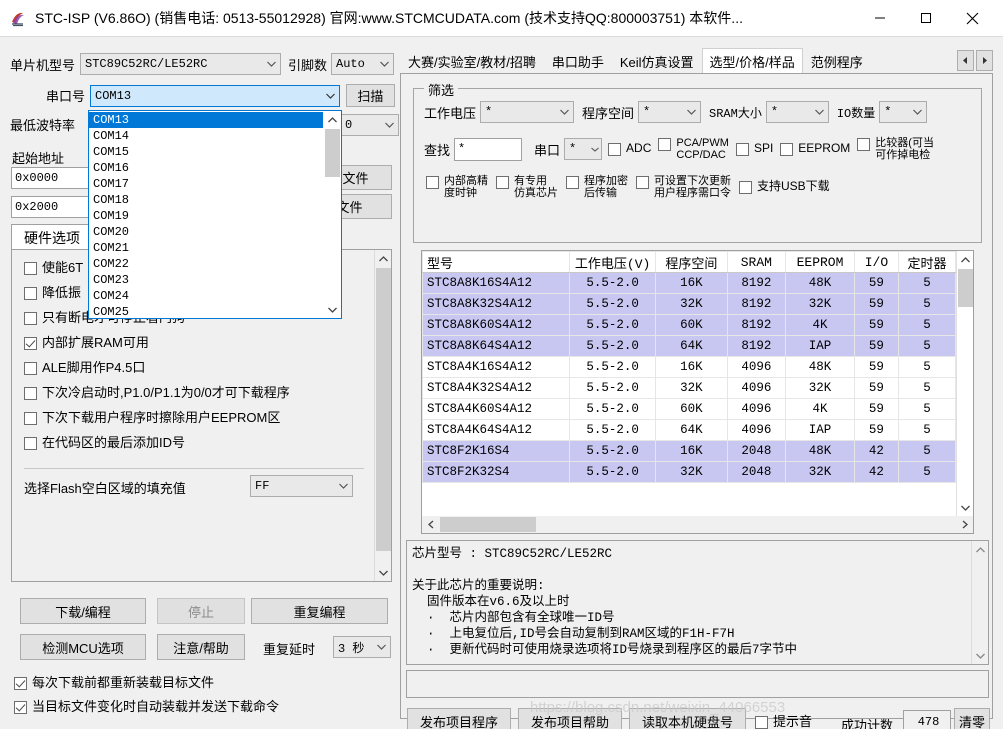  What do you see at coordinates (196, 393) in the screenshot?
I see `hardware-option-checkbox-5: 下次冷启动时,P1.0/P1.1为0/0才可下载程序` at bounding box center [196, 393].